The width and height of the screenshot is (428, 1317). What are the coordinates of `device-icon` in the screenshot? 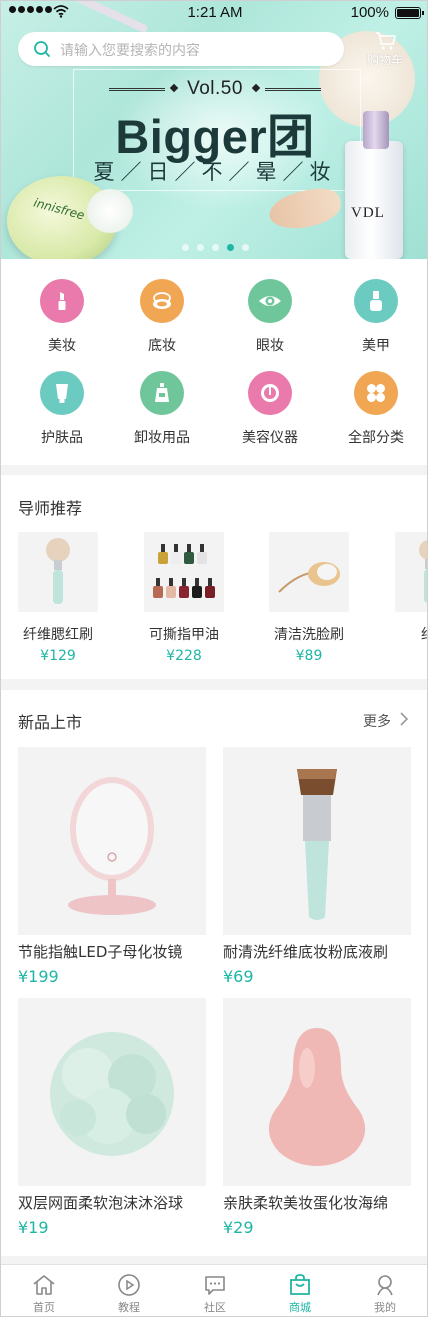 It's located at (270, 393).